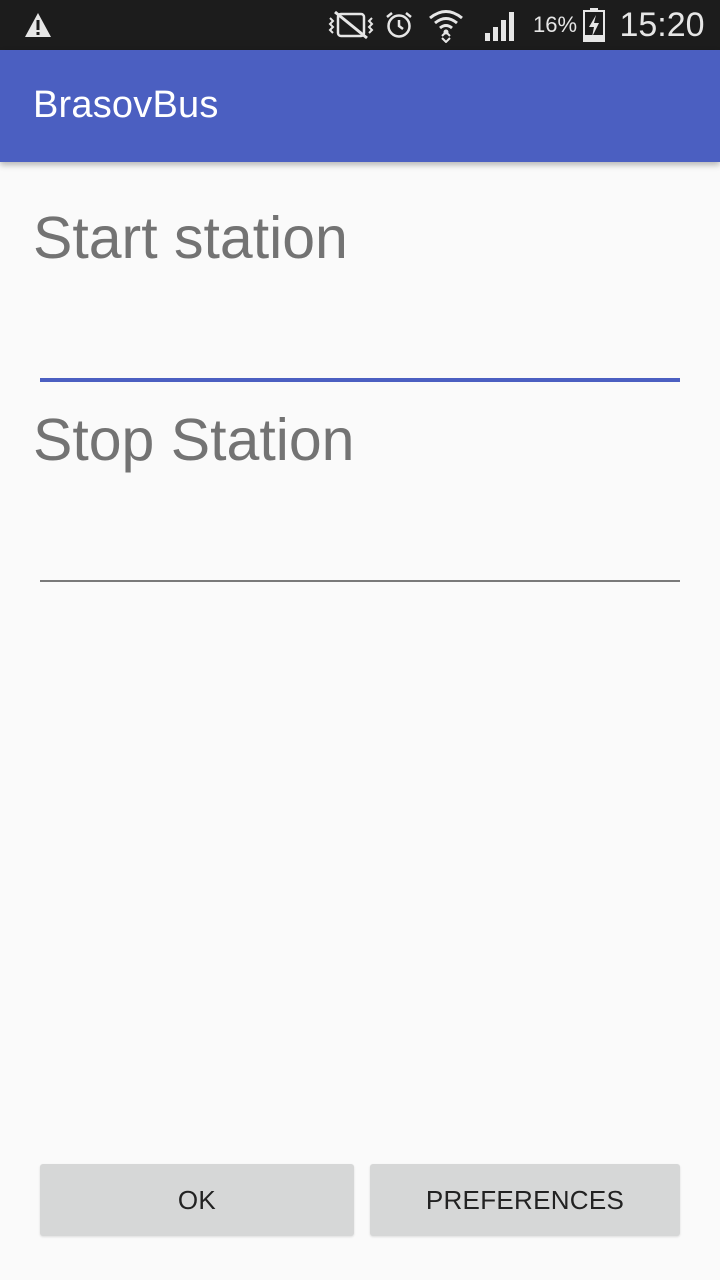 Image resolution: width=720 pixels, height=1280 pixels. I want to click on signal-icon, so click(501, 25).